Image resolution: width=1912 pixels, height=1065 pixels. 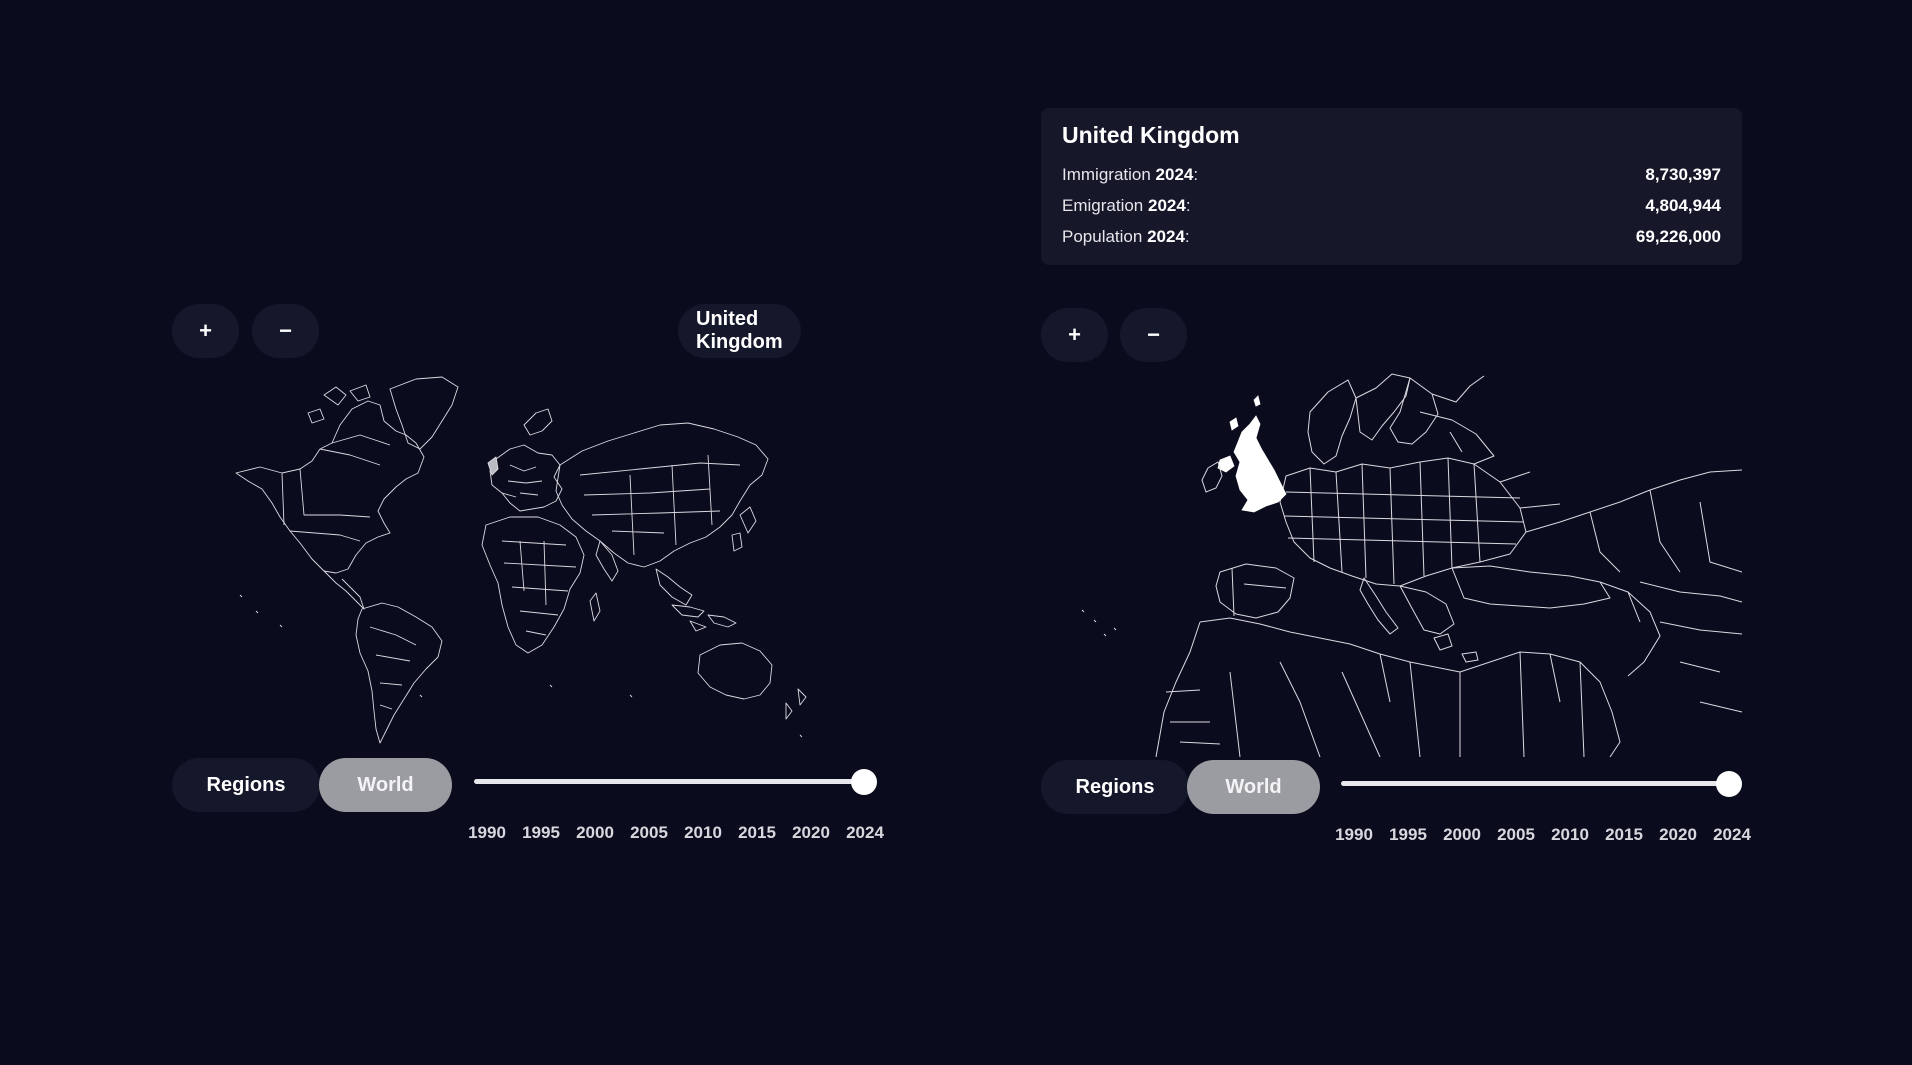 I want to click on australia-outline, so click(x=735, y=671).